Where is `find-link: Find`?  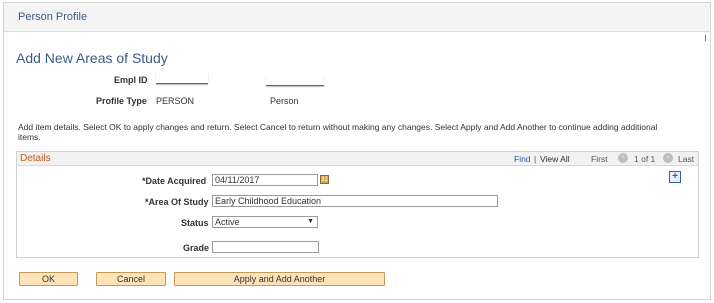
find-link: Find is located at coordinates (522, 159).